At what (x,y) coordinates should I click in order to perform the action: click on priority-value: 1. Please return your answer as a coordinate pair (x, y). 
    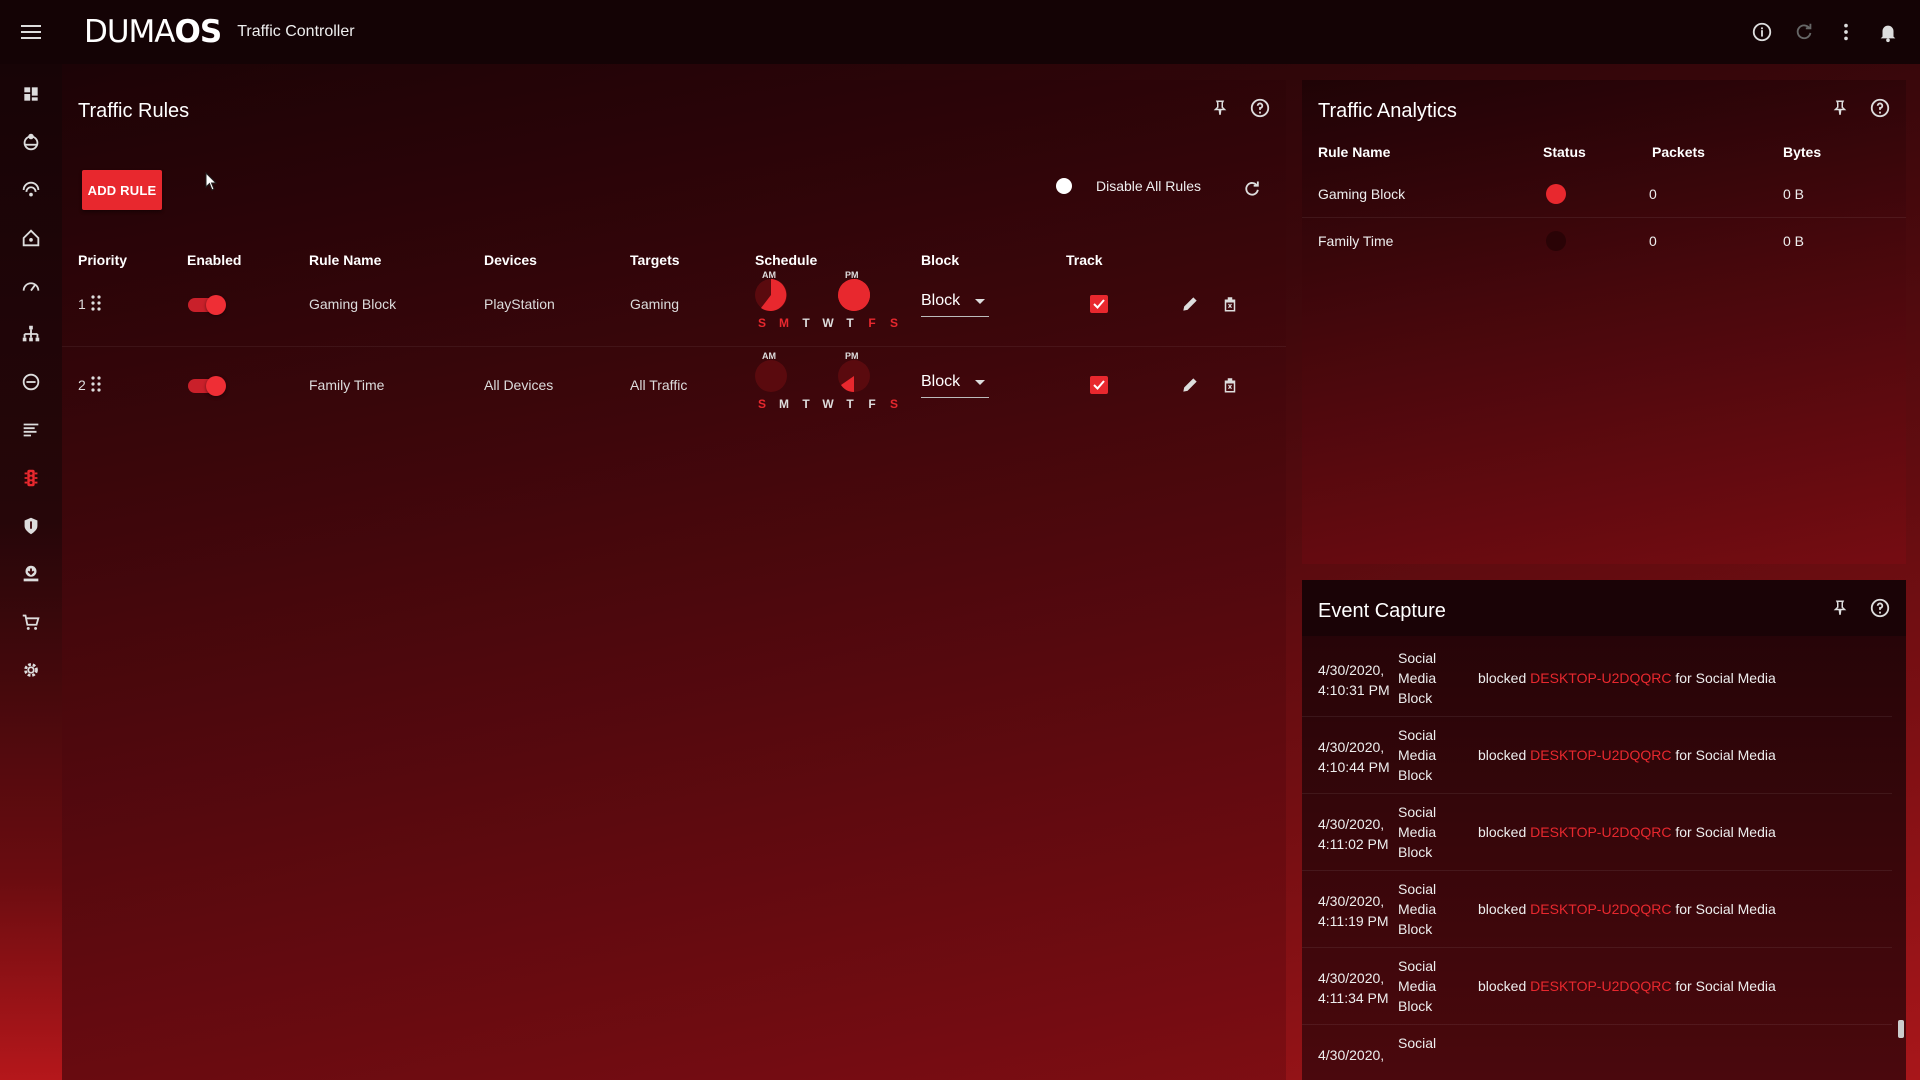
    Looking at the image, I should click on (82, 304).